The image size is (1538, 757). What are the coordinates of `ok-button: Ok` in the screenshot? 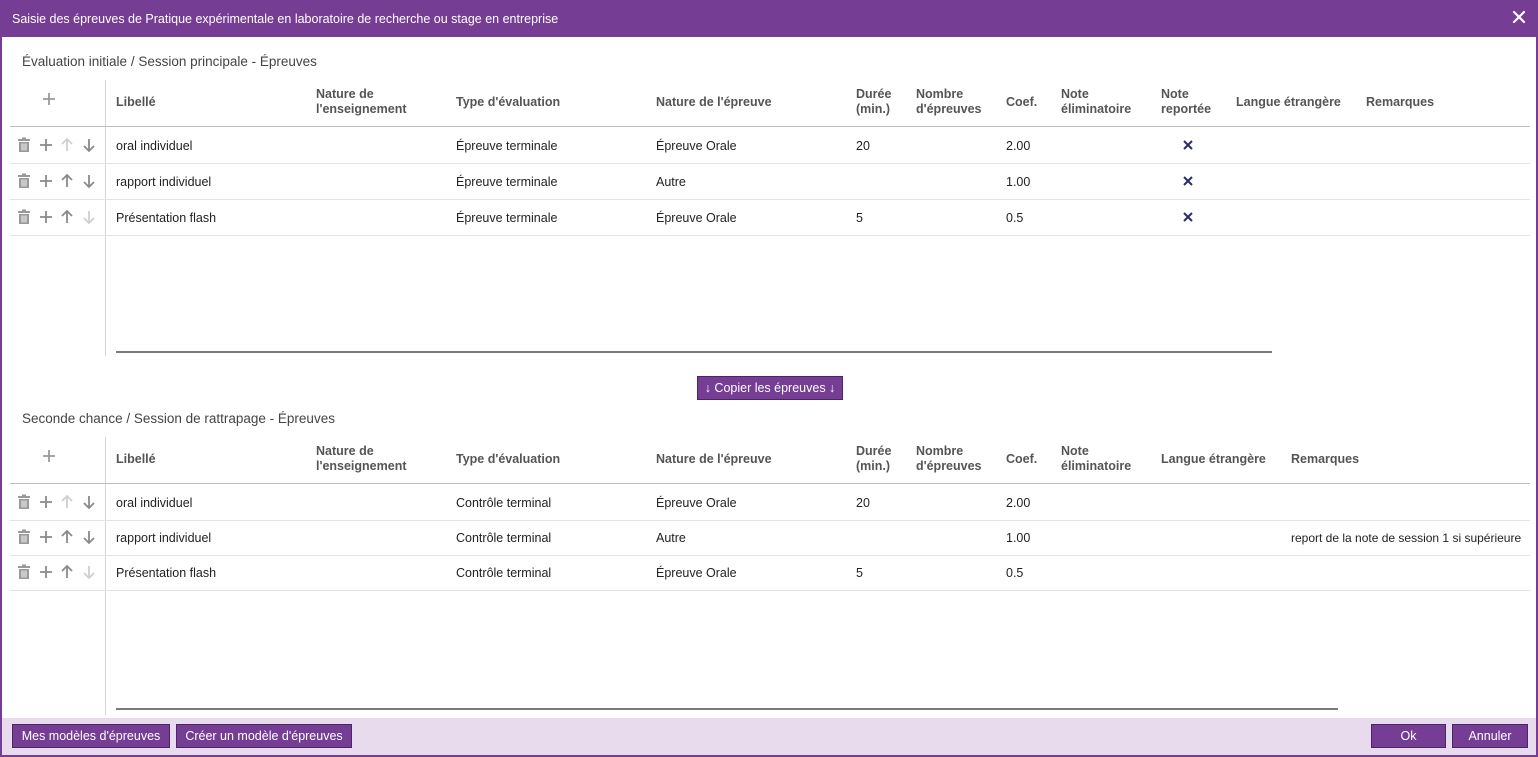 It's located at (1408, 736).